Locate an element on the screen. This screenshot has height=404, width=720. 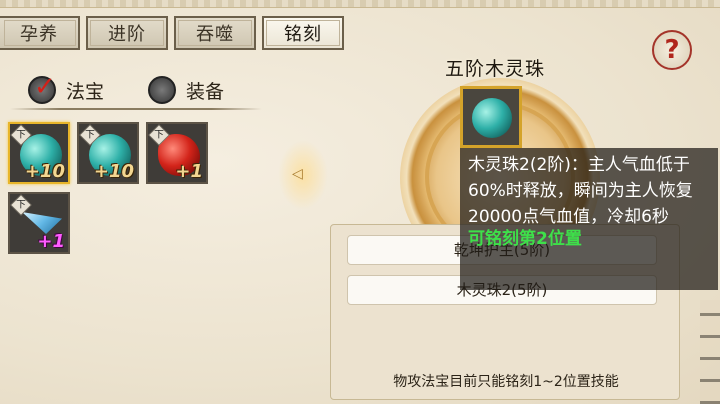
tab-yunyang: 孕养 is located at coordinates (40, 33).